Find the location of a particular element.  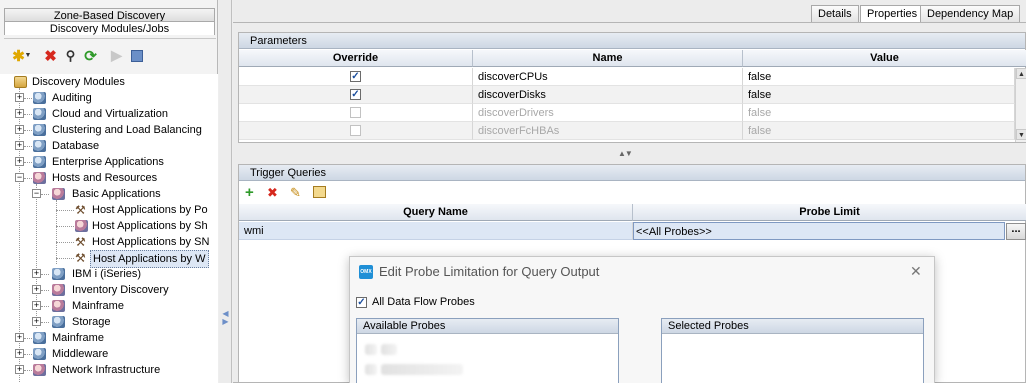

close-icon: ✕ is located at coordinates (916, 271).